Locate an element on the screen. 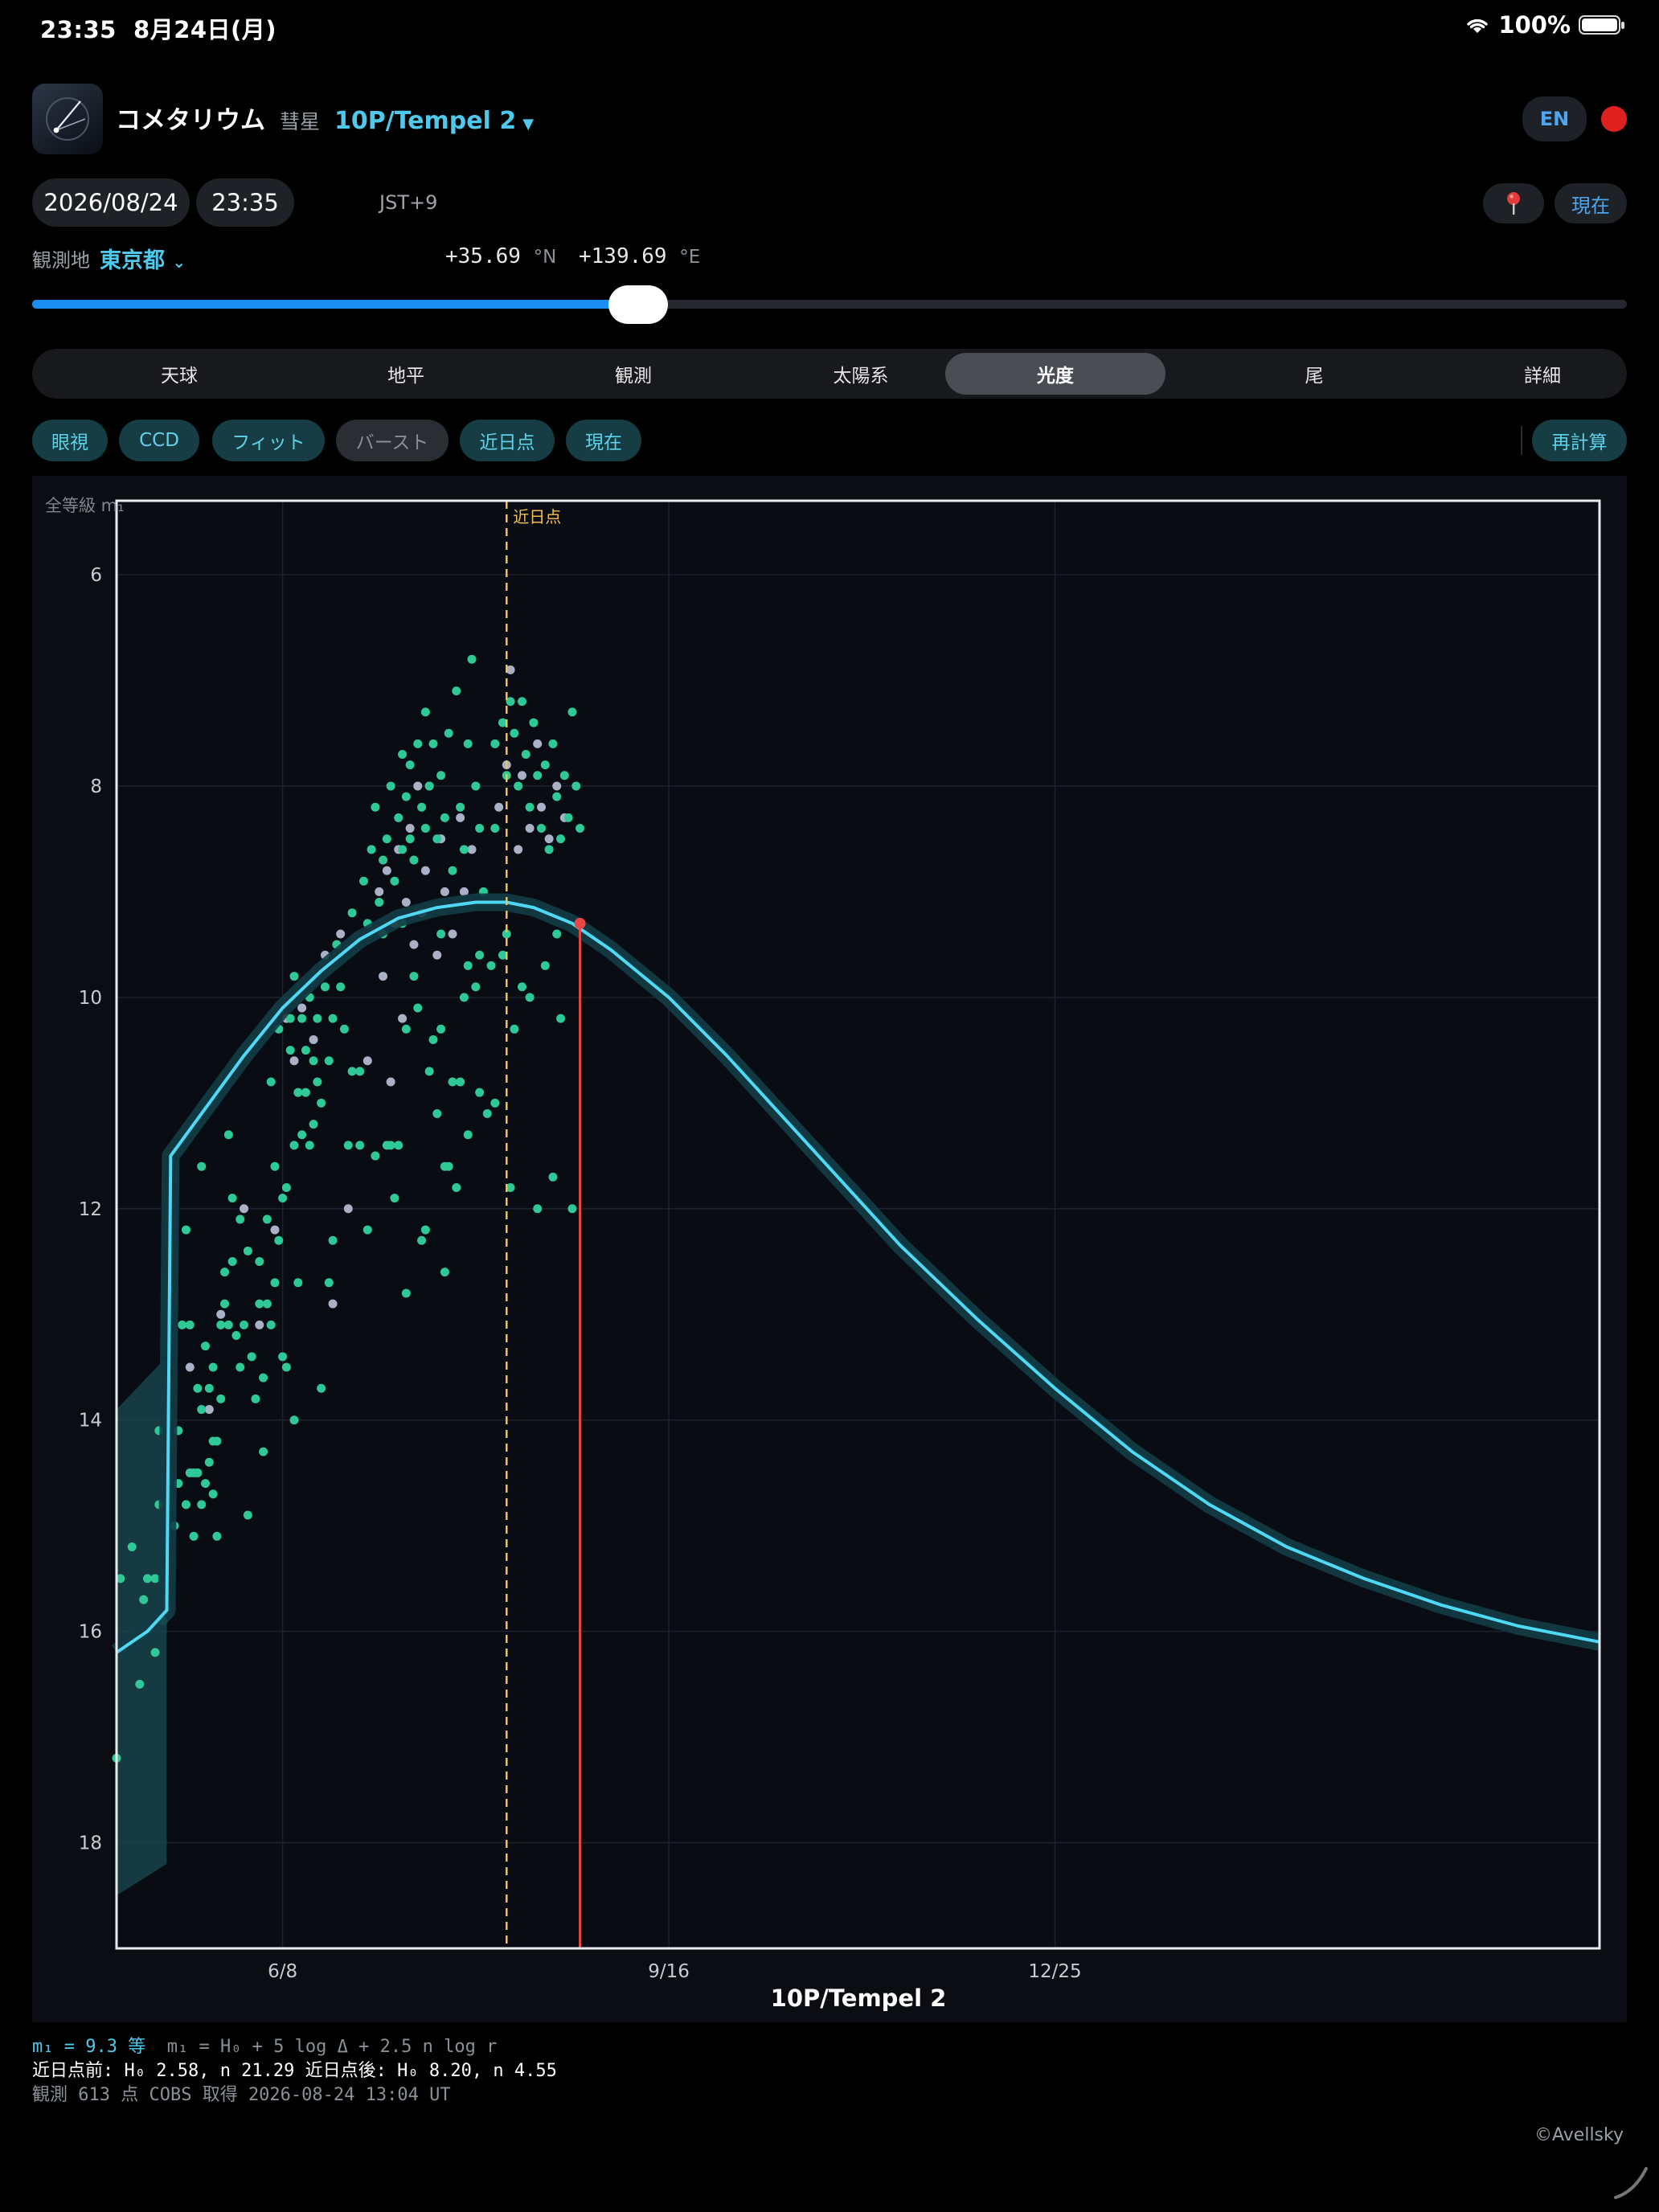  location-pin-button is located at coordinates (1513, 203).